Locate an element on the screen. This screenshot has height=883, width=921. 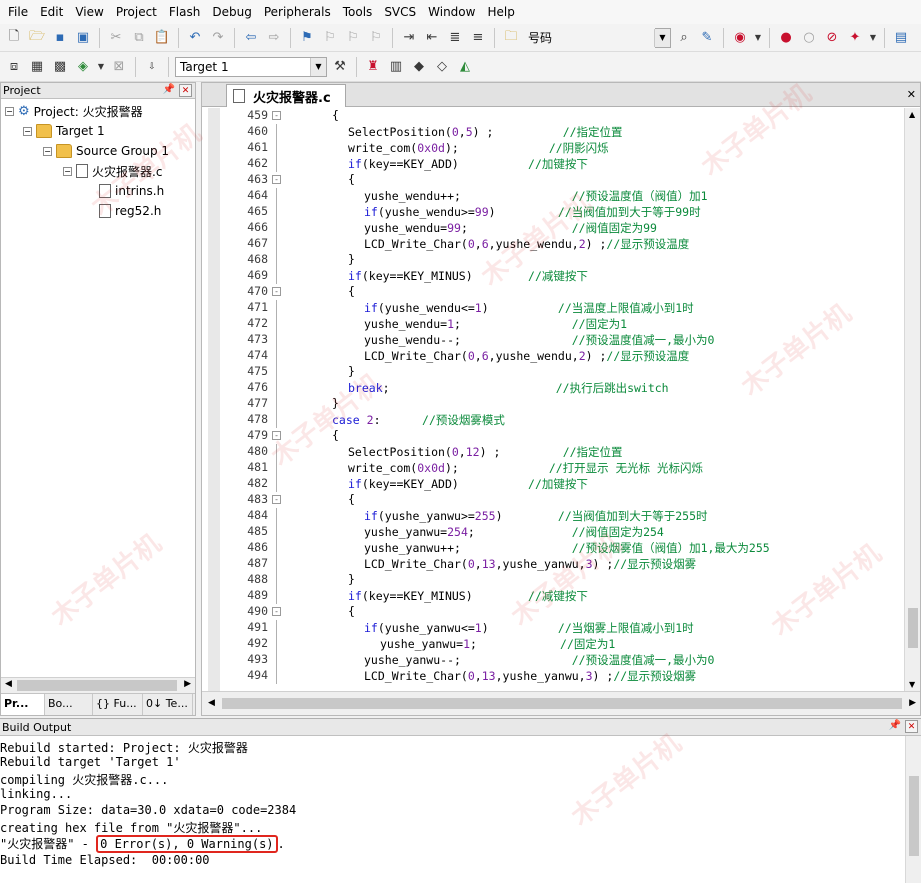
code-line: 493 yushe_yanwu--; //预设温度值减一,最小为0 is located at coordinates (552, 660).